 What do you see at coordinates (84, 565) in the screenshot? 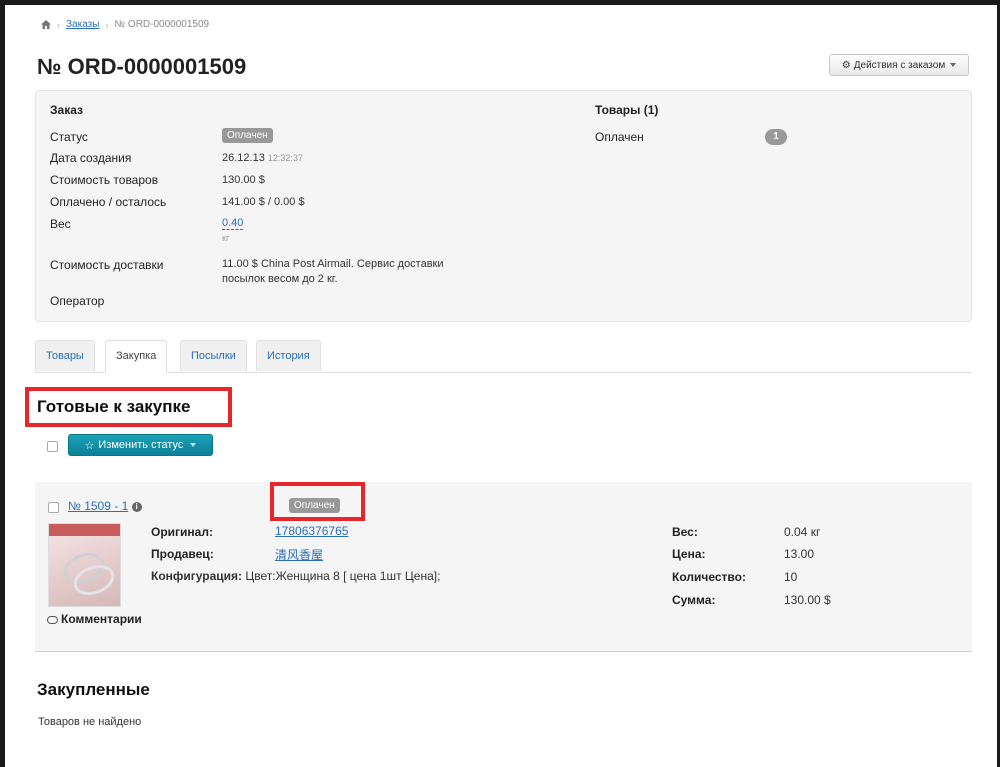
I see `product-image` at bounding box center [84, 565].